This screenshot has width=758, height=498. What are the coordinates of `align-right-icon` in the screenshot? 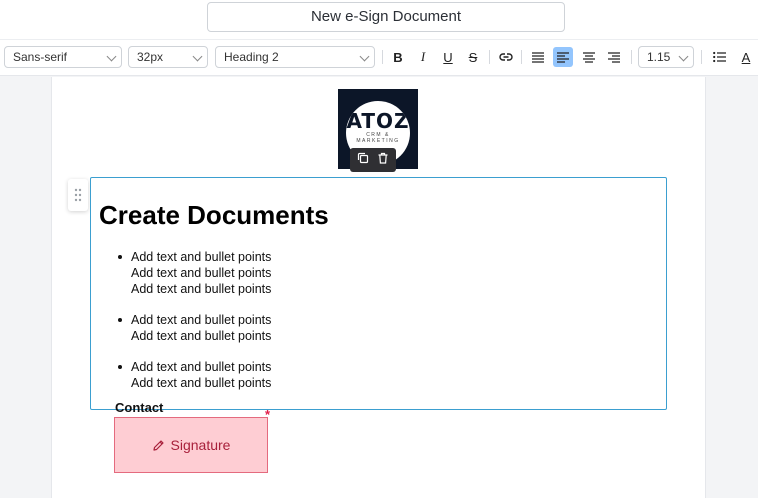 It's located at (614, 57).